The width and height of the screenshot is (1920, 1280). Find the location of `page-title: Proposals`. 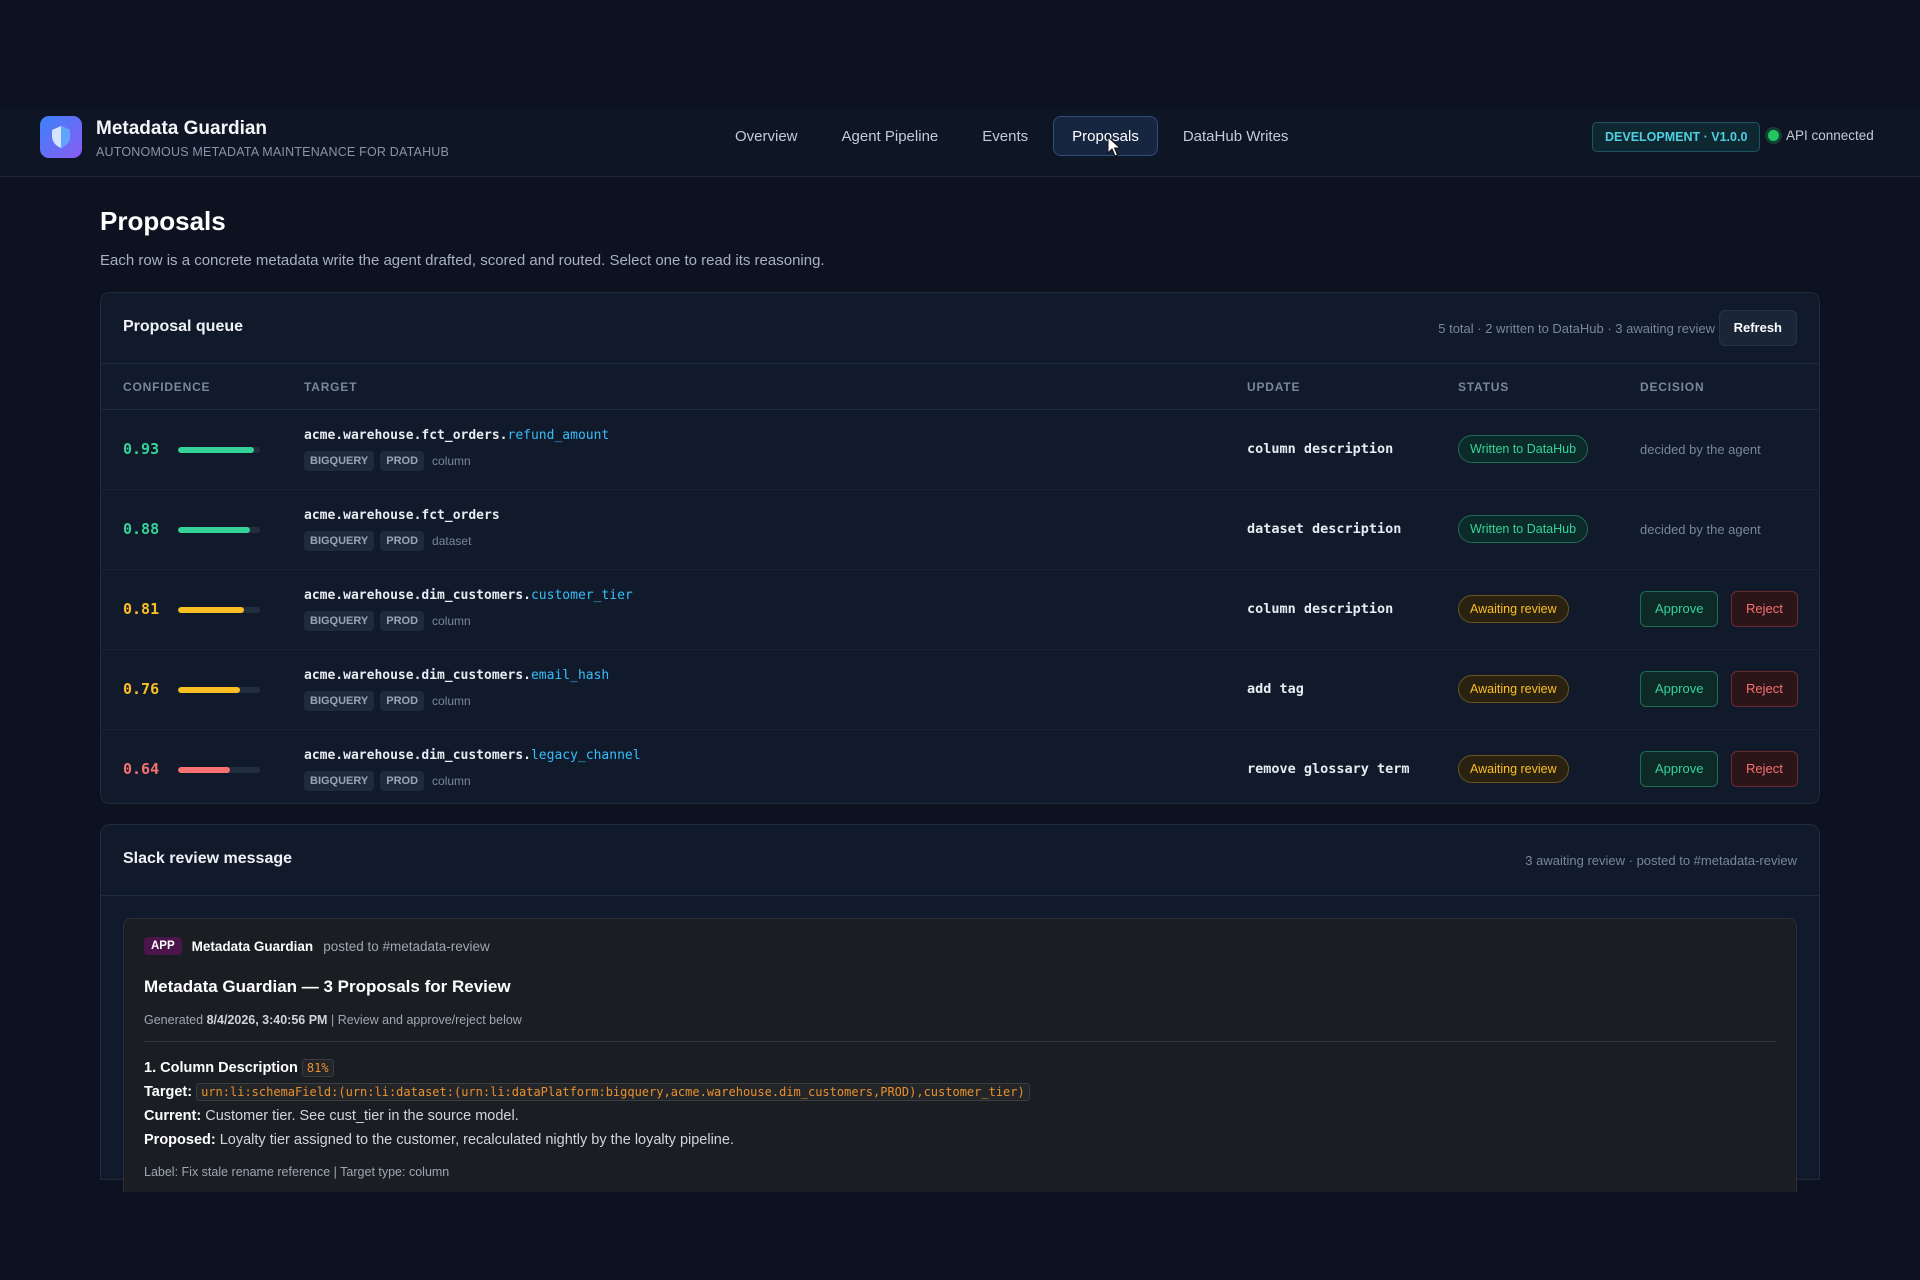

page-title: Proposals is located at coordinates (163, 221).